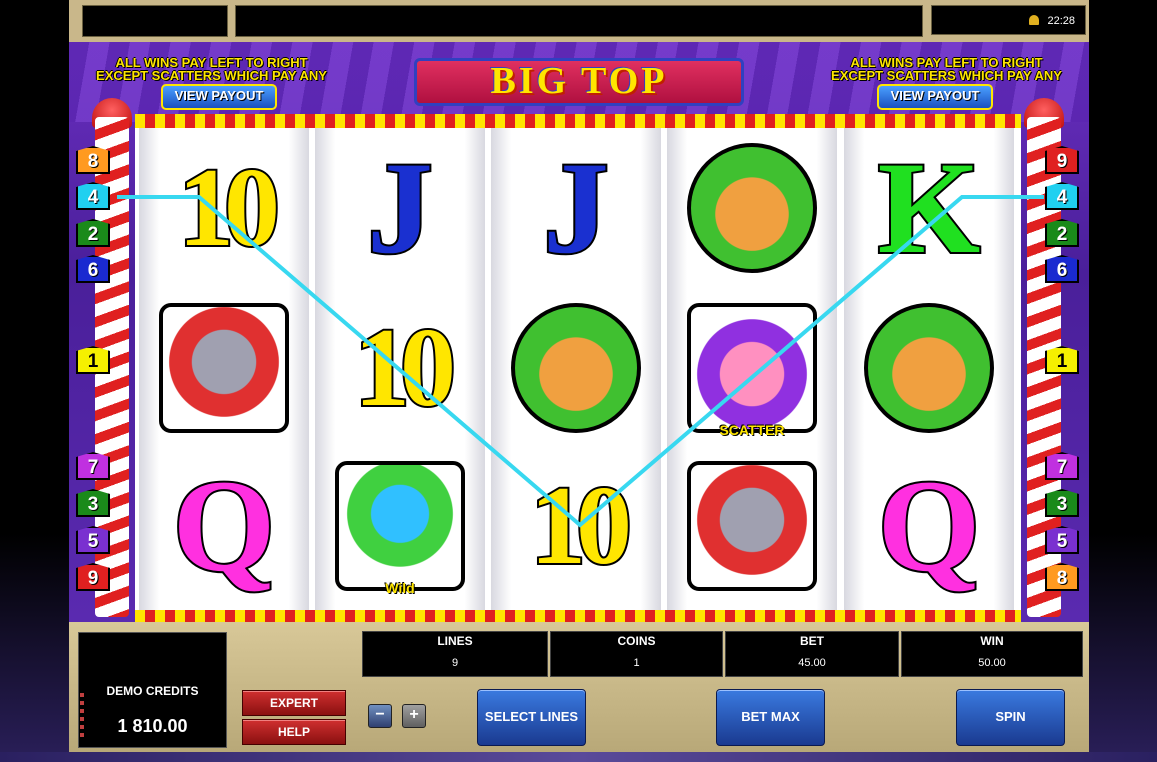 The width and height of the screenshot is (1157, 762). Describe the element at coordinates (294, 732) in the screenshot. I see `help-button: HELP` at that location.